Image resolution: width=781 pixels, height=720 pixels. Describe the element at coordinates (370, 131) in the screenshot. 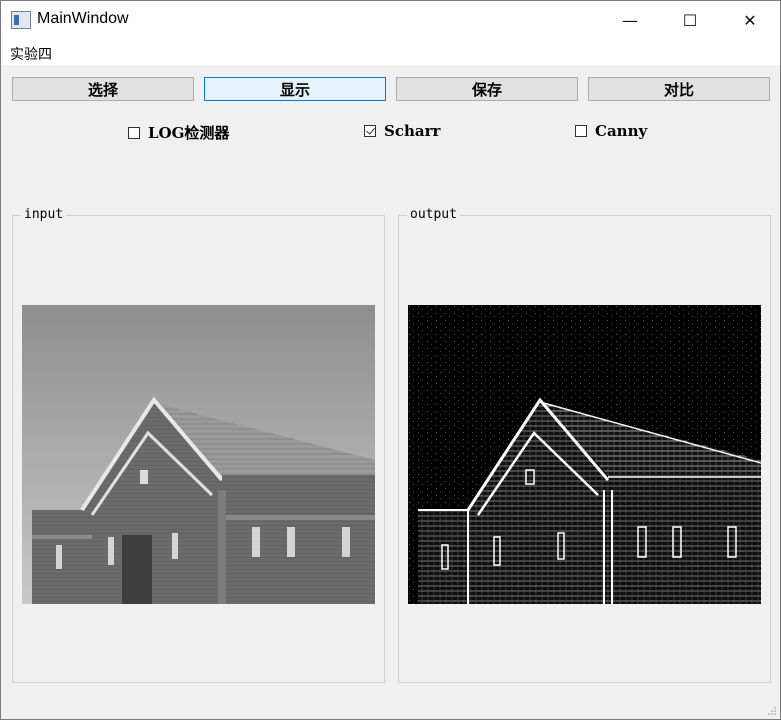

I see `scharr-checkbox-box` at that location.